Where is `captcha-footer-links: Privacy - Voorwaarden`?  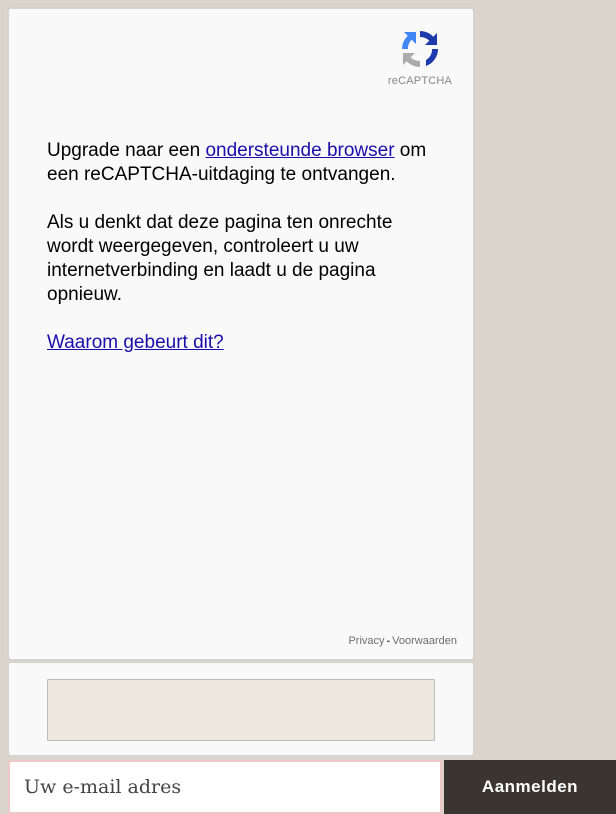
captcha-footer-links: Privacy - Voorwaarden is located at coordinates (402, 641).